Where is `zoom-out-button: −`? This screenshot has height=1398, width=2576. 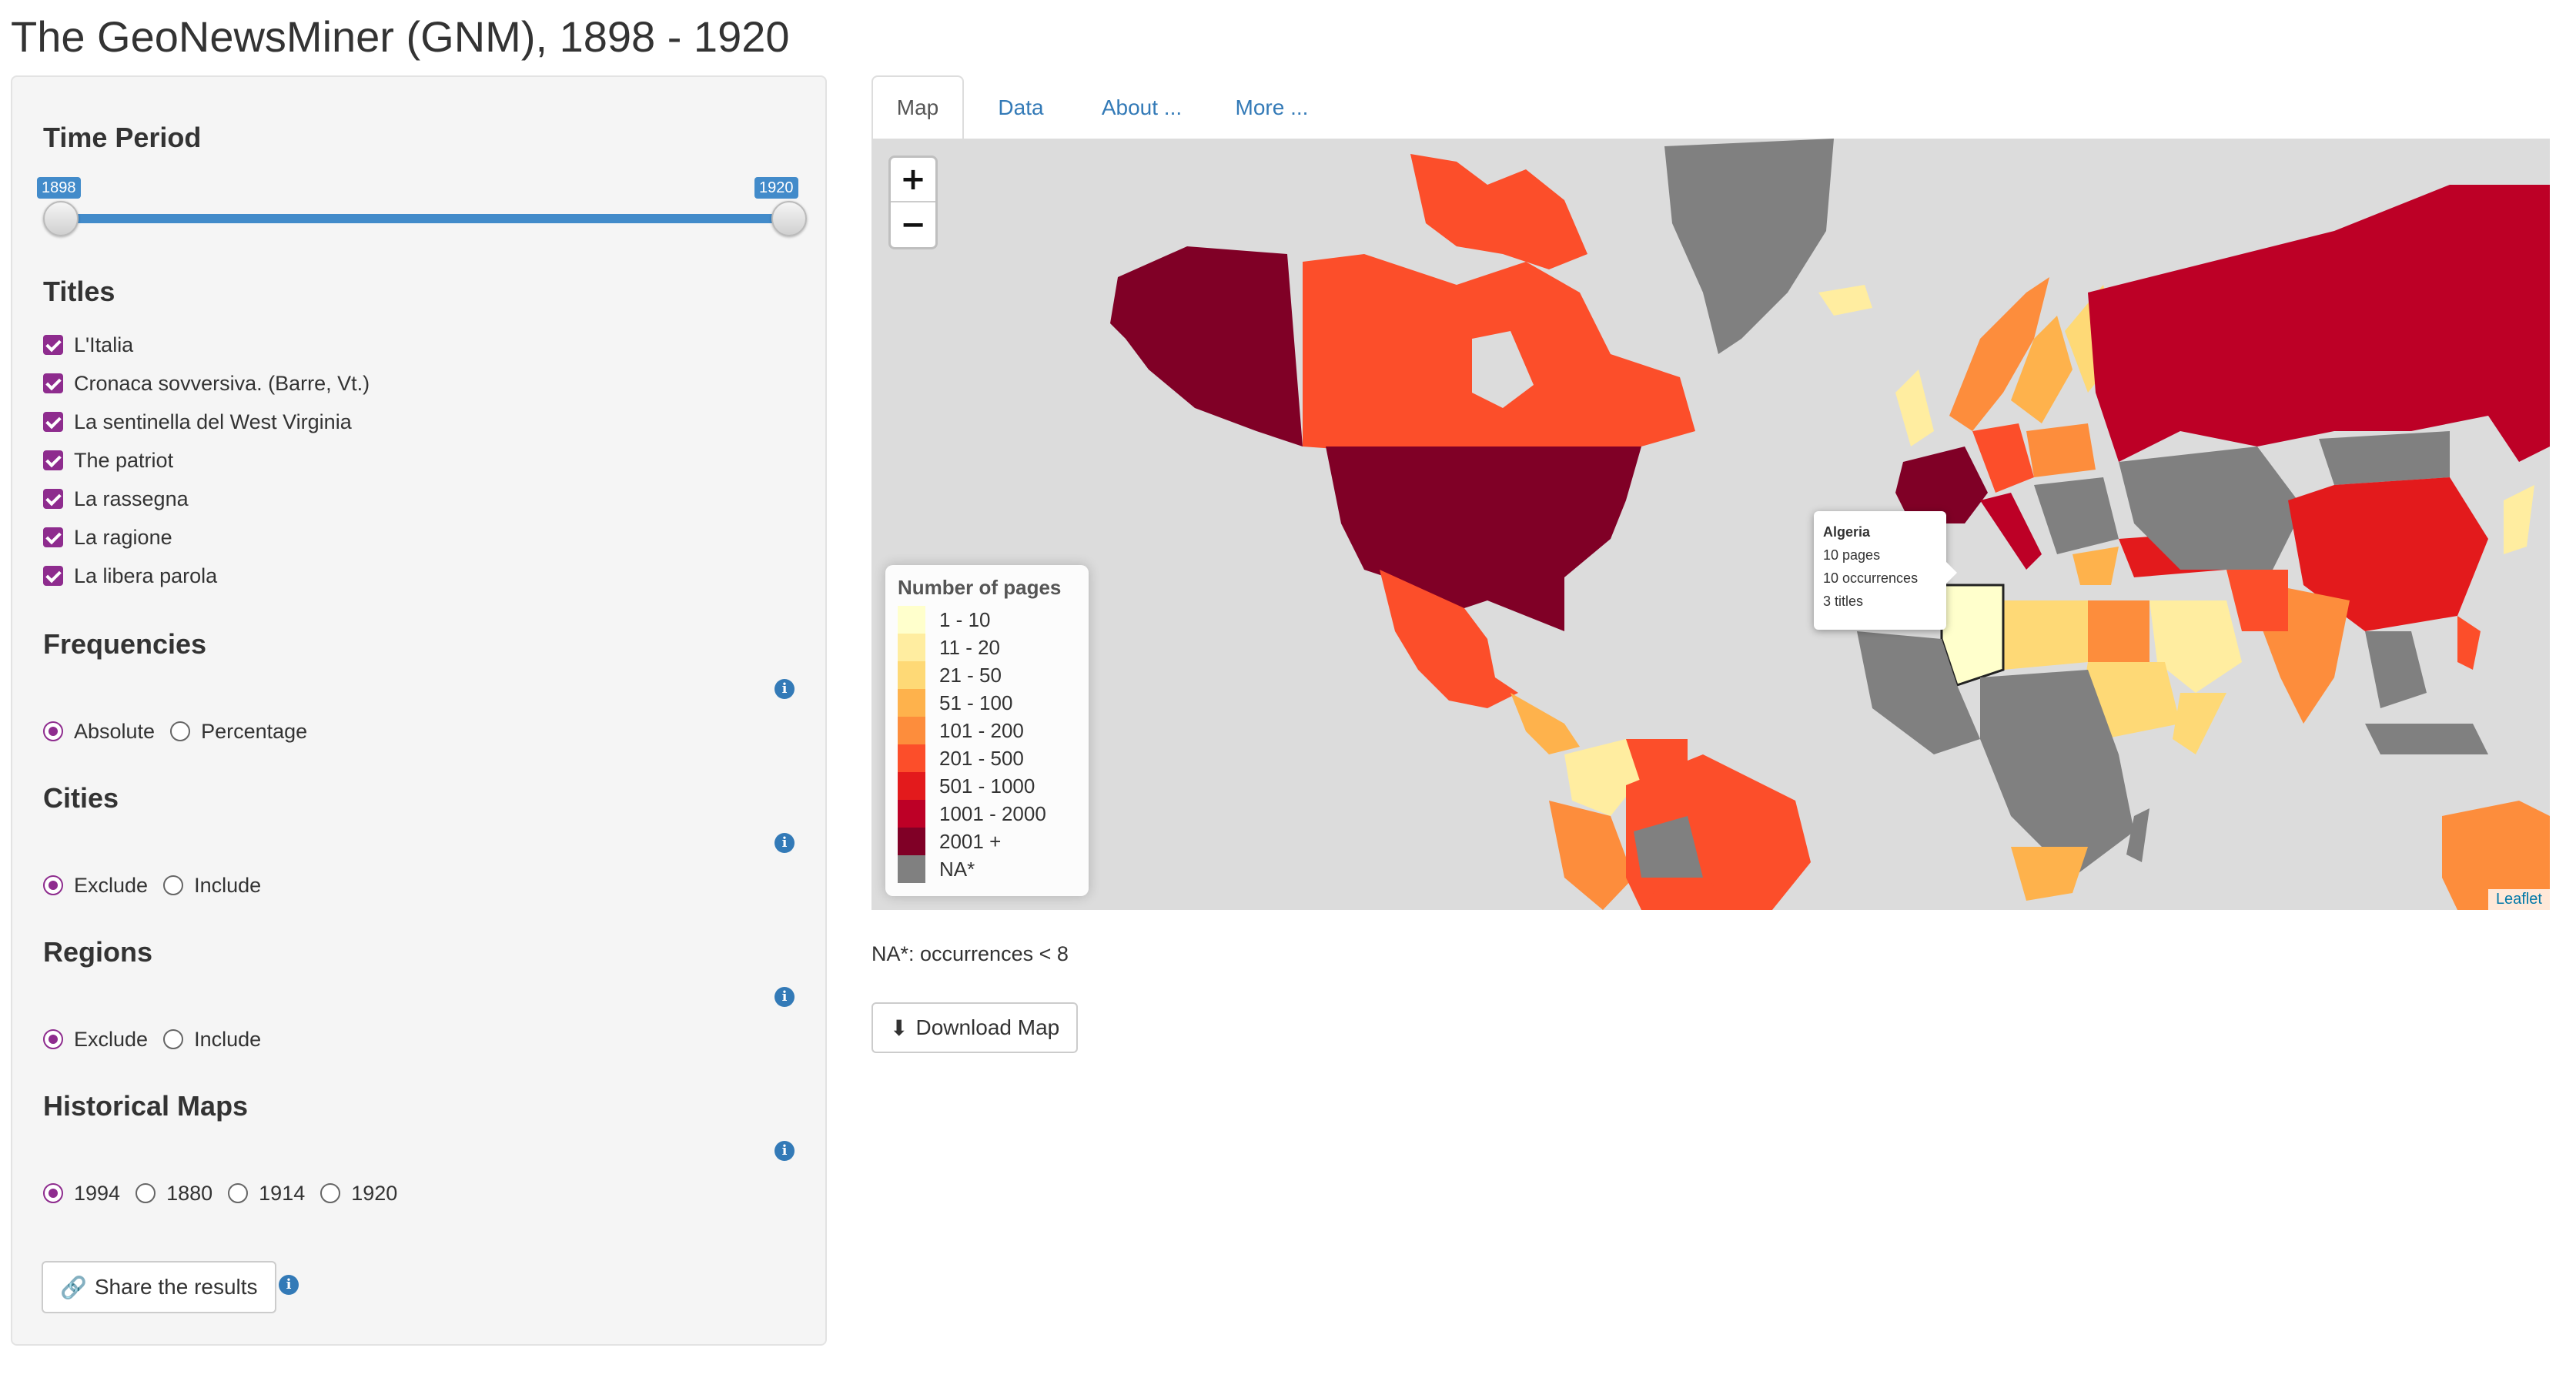 zoom-out-button: − is located at coordinates (913, 224).